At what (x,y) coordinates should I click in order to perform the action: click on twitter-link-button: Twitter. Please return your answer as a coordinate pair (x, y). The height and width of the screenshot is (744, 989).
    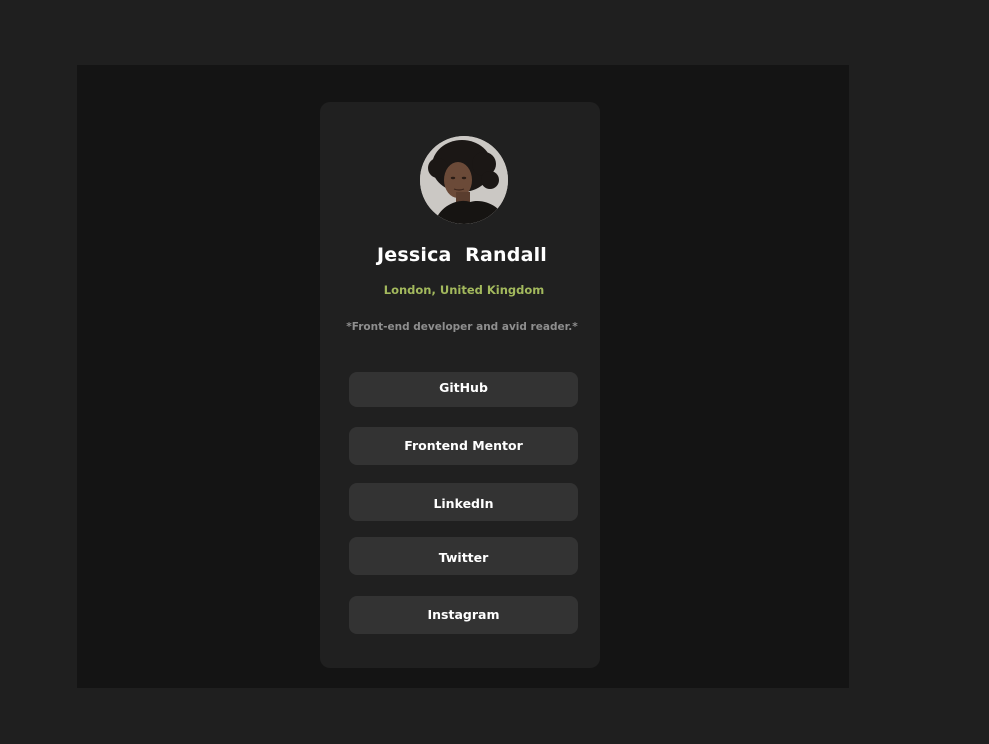
    Looking at the image, I should click on (463, 556).